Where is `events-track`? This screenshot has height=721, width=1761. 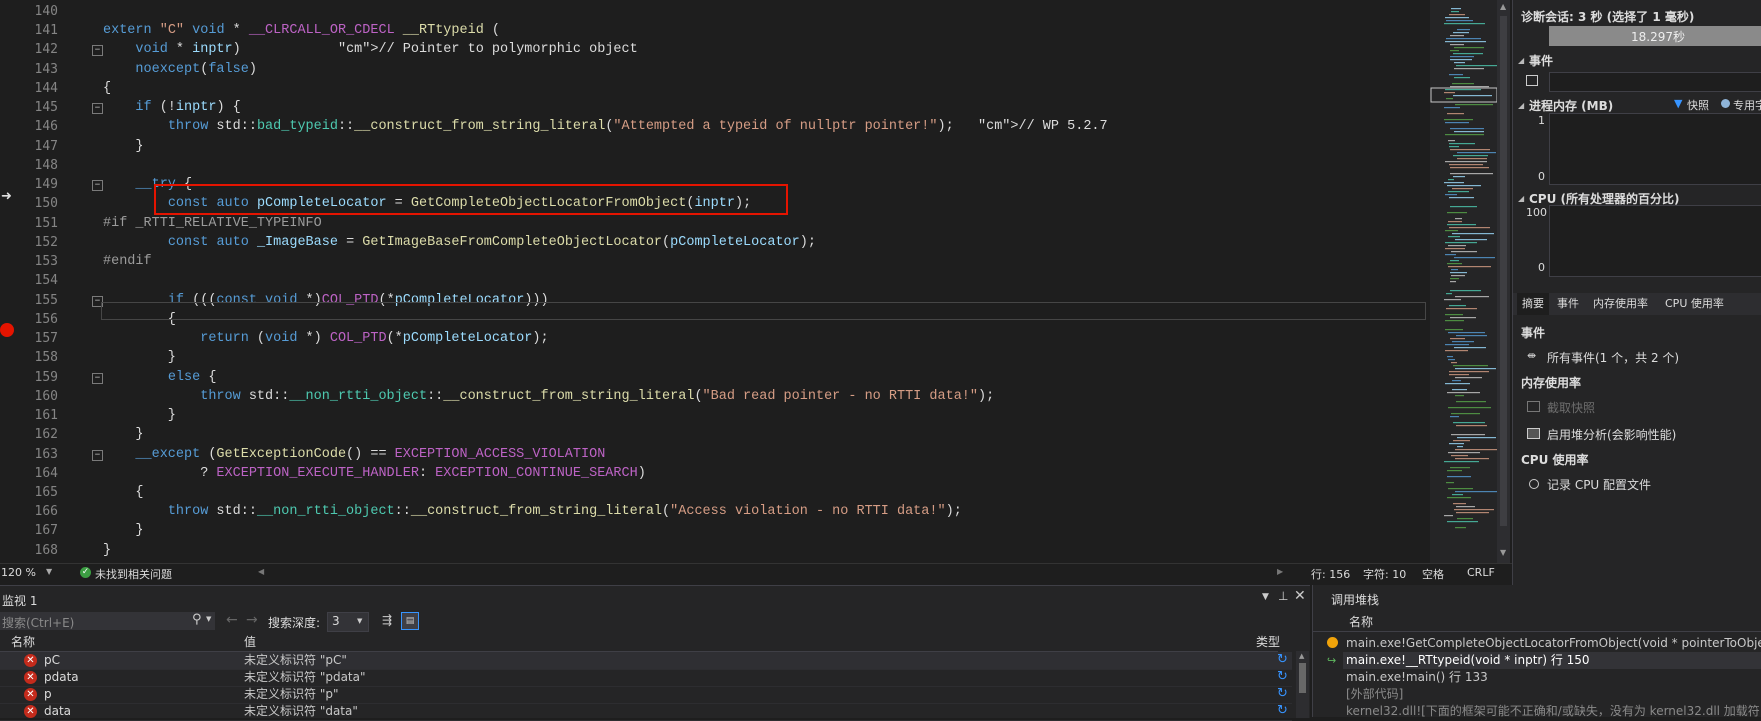
events-track is located at coordinates (1655, 82).